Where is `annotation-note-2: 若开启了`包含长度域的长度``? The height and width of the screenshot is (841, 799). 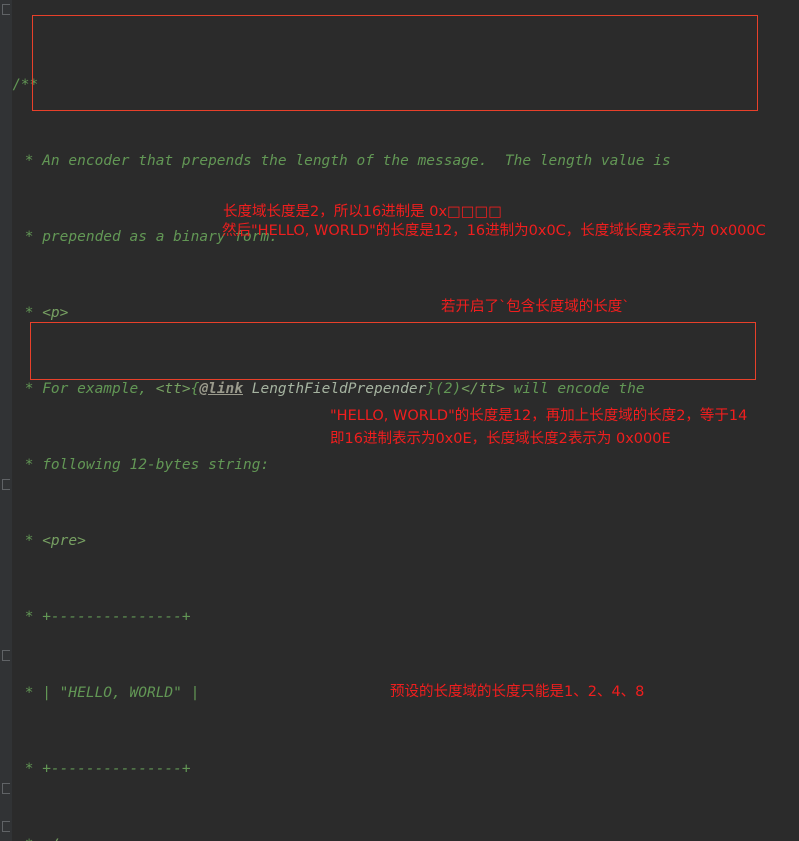
annotation-note-2: 若开启了`包含长度域的长度` is located at coordinates (535, 307).